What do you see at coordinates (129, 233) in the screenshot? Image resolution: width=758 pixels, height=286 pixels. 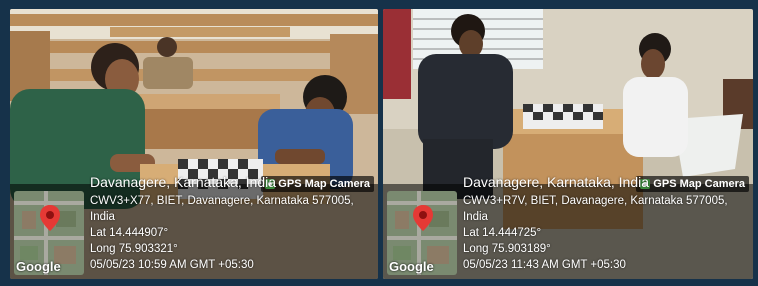 I see `latitude: Lat 14.444907°` at bounding box center [129, 233].